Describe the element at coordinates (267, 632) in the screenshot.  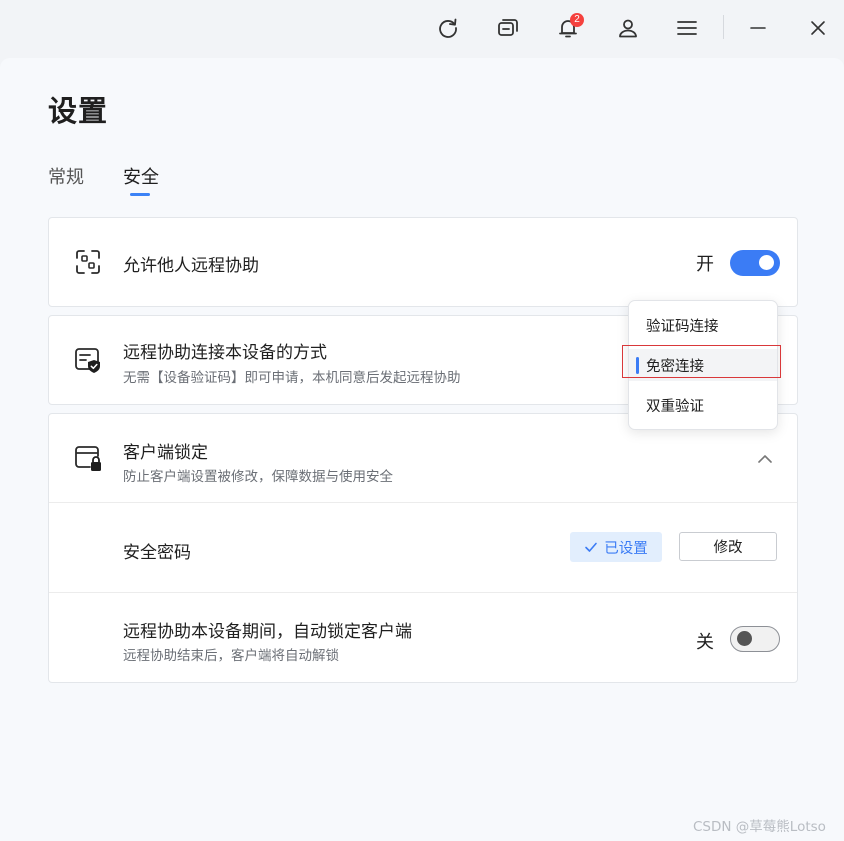
I see `auto-lock-title: 远程协助本设备期间，自动锁定客户端` at that location.